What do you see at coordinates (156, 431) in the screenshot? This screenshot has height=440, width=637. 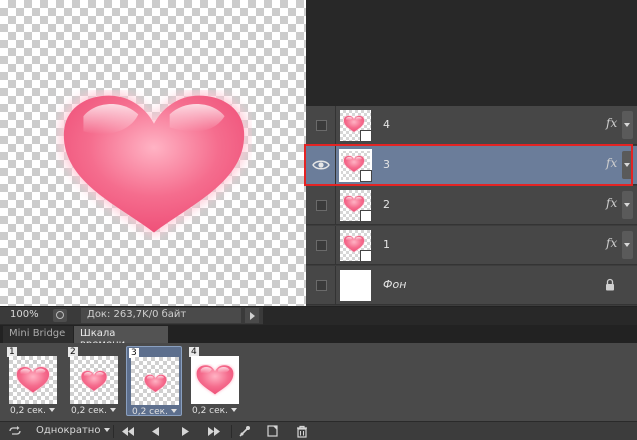 I see `previous-frame-icon` at bounding box center [156, 431].